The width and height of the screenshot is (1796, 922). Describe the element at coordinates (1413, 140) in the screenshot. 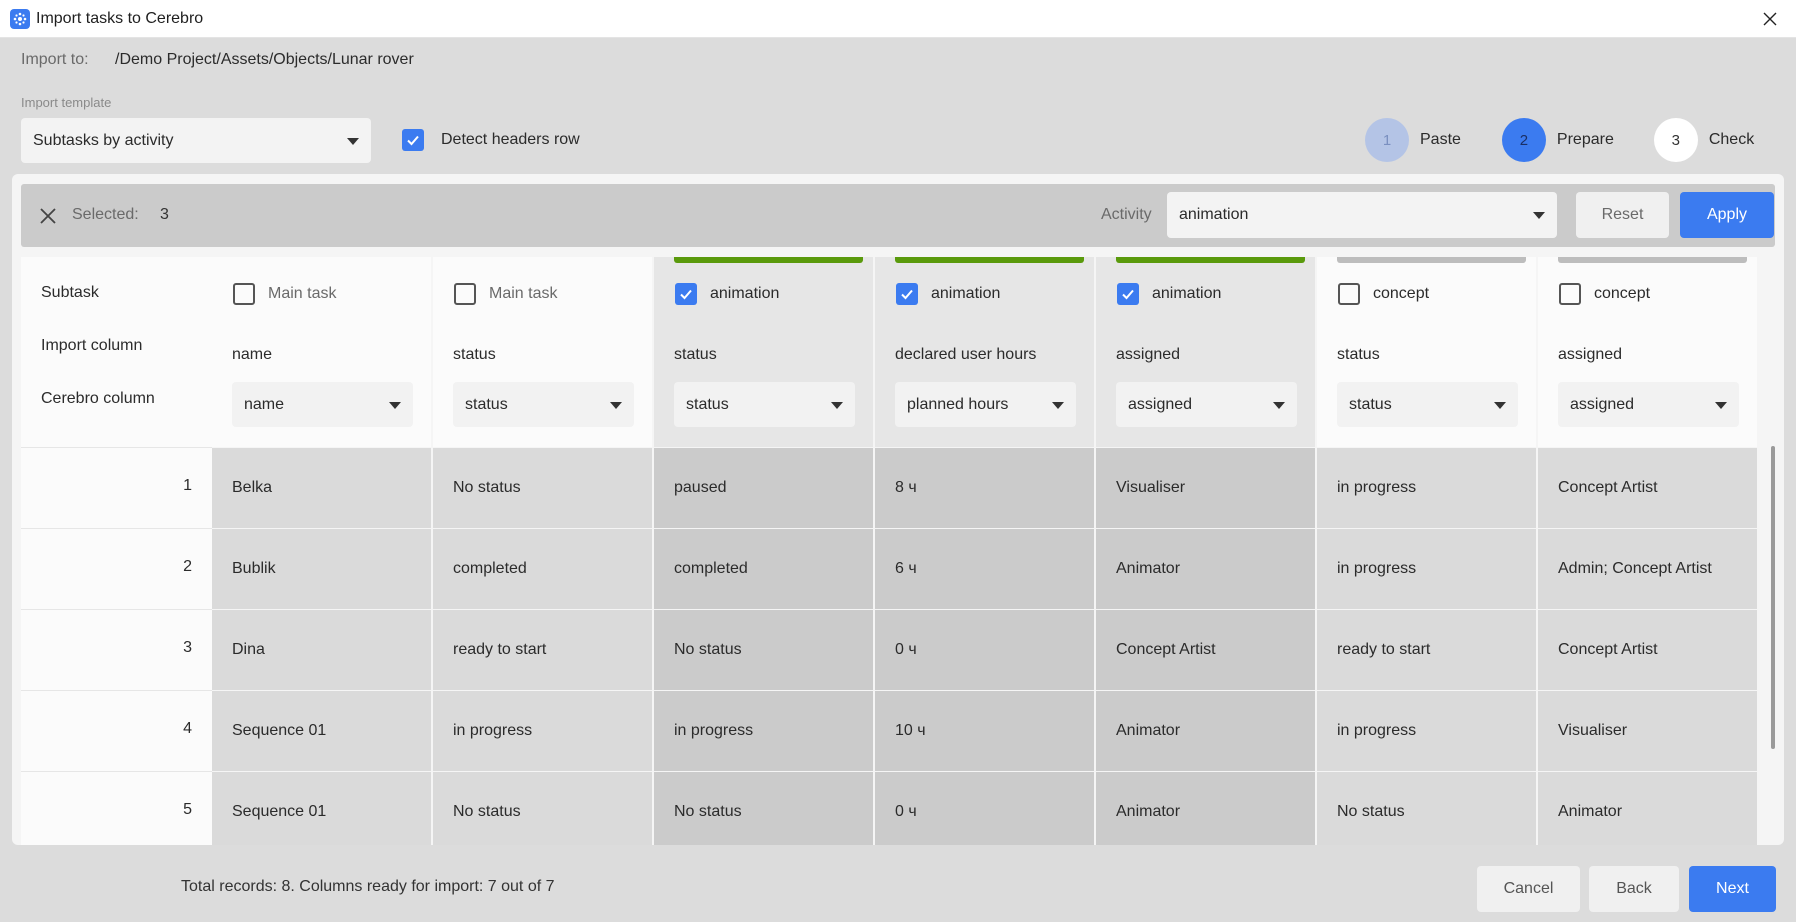

I see `step-paste: 1 Paste` at that location.